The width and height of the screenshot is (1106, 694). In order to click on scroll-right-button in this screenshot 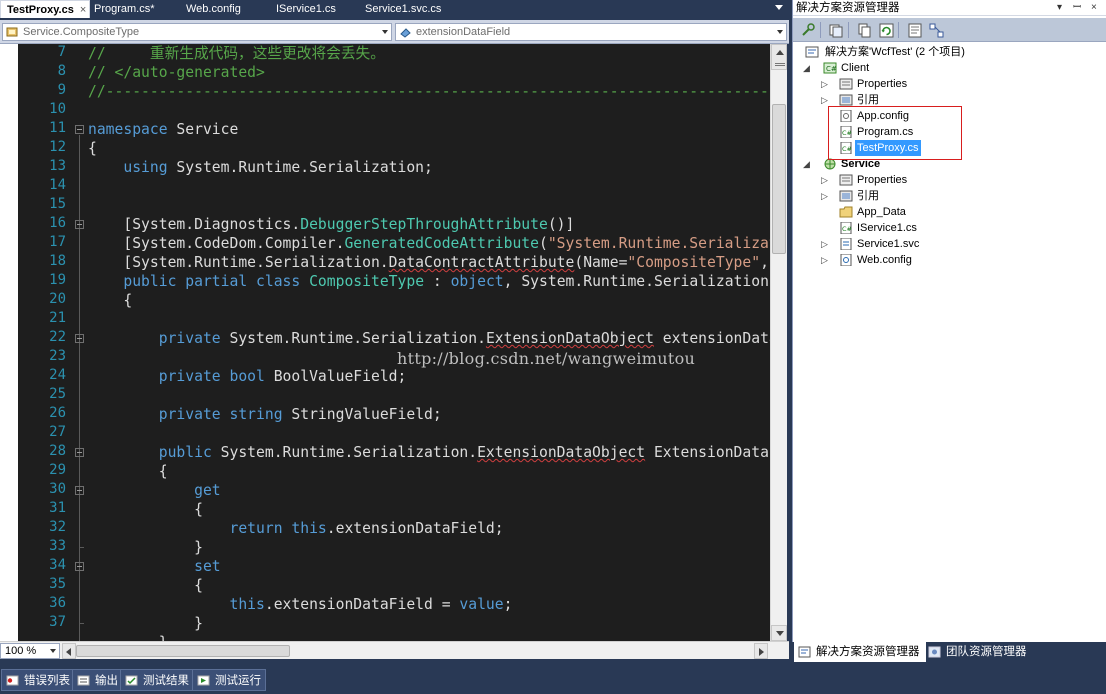, I will do `click(761, 651)`.